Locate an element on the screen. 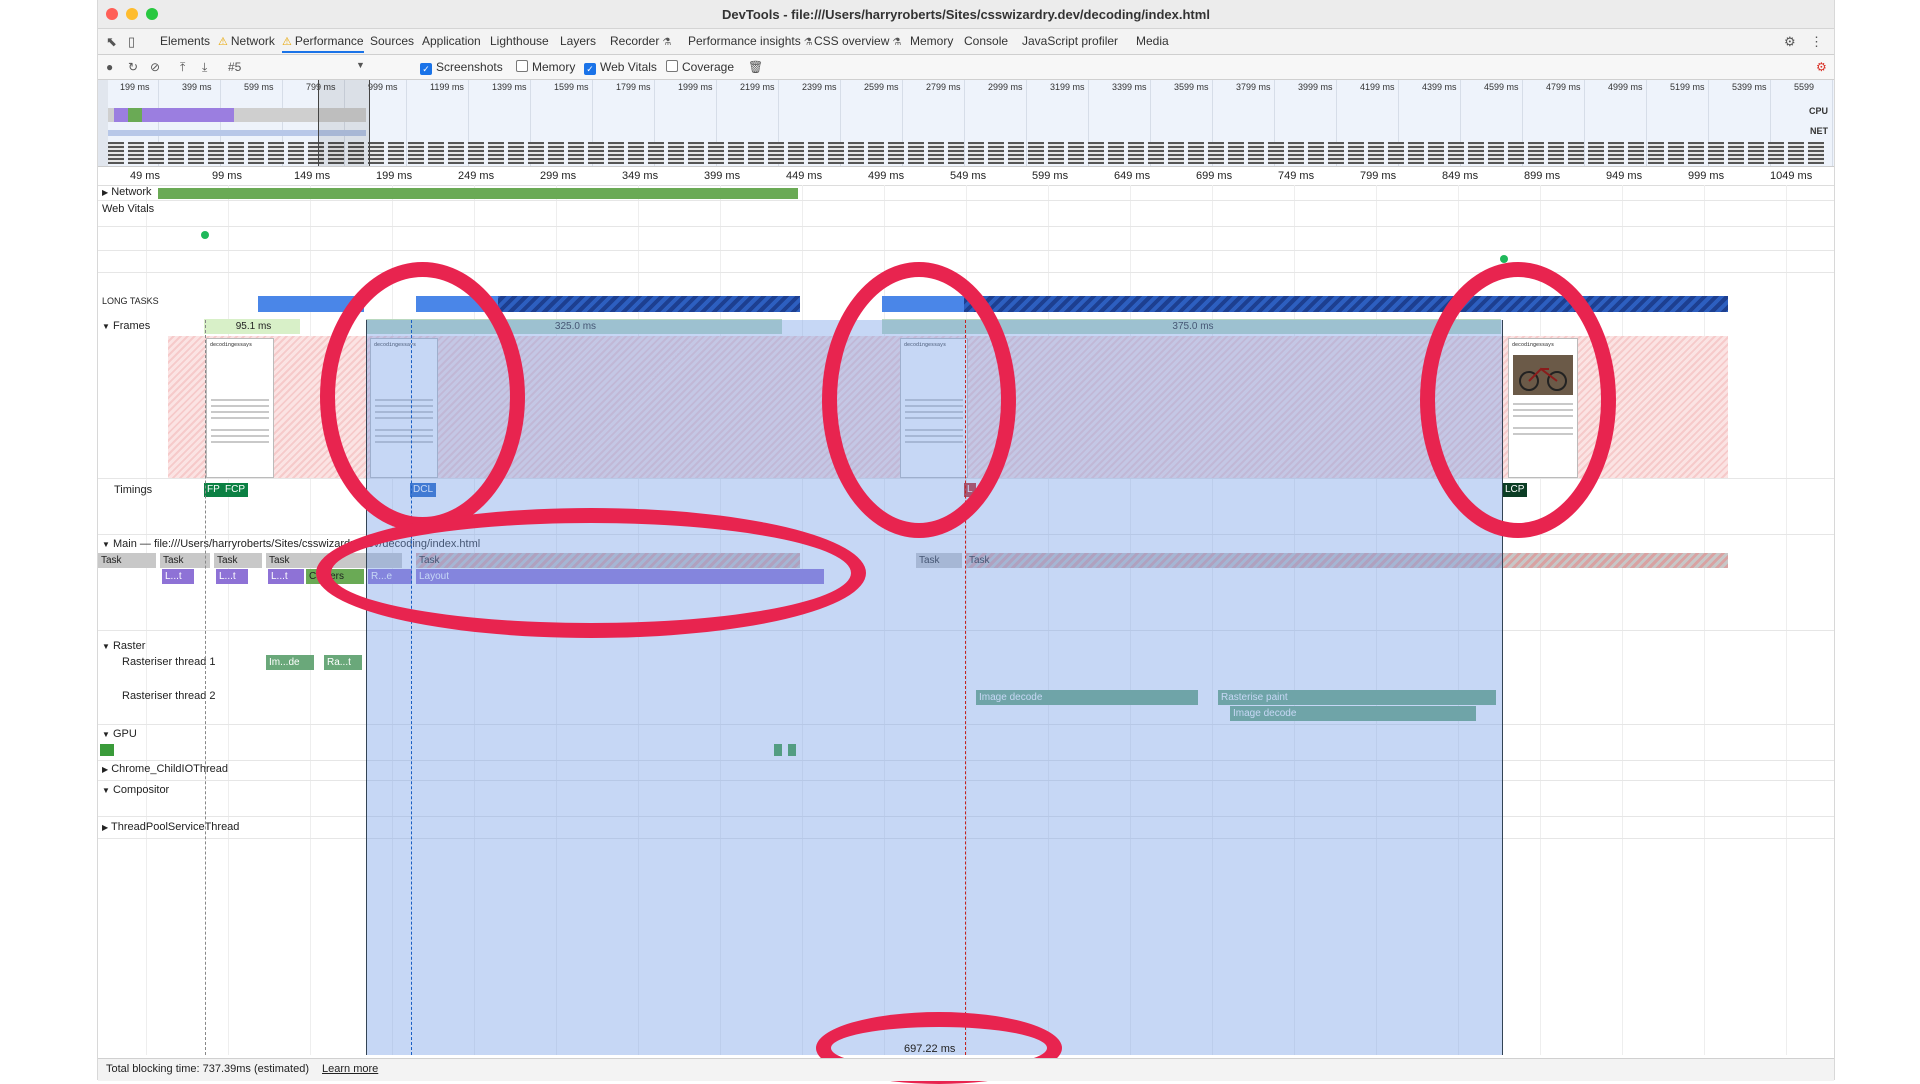 The image size is (1920, 1084). device-toolbar-icon: ▯ is located at coordinates (131, 42).